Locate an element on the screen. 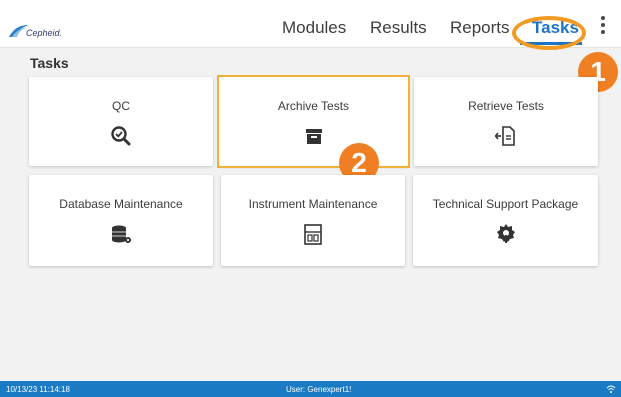  cepheid-logo: Cepheid. is located at coordinates (35, 31).